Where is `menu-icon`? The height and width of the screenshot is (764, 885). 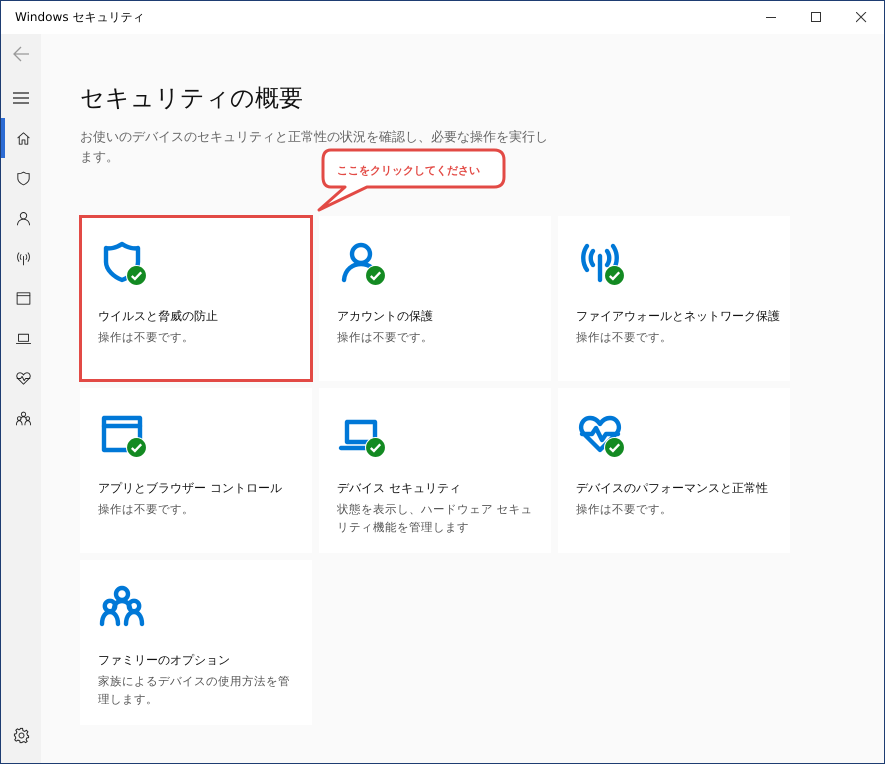 menu-icon is located at coordinates (21, 98).